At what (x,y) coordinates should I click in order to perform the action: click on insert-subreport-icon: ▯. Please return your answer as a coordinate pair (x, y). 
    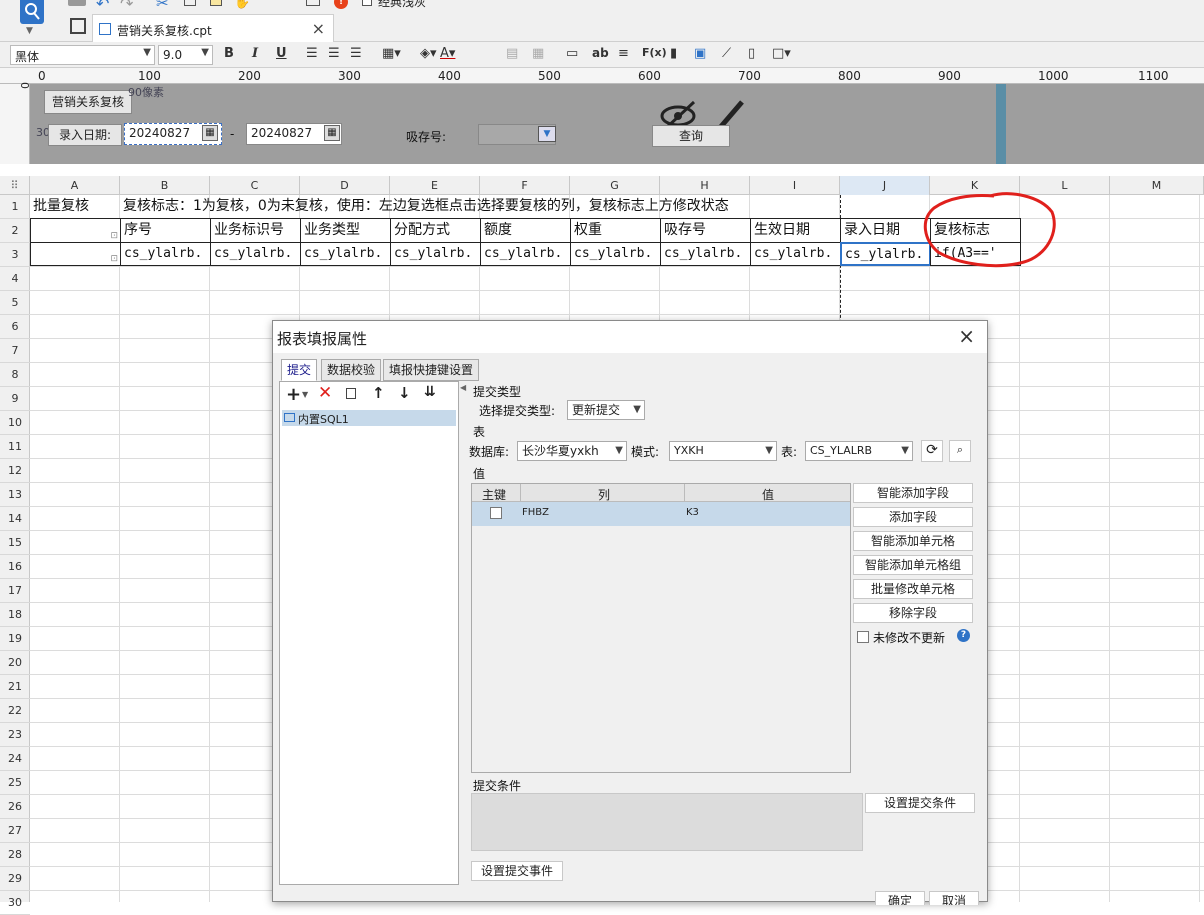
    Looking at the image, I should click on (751, 53).